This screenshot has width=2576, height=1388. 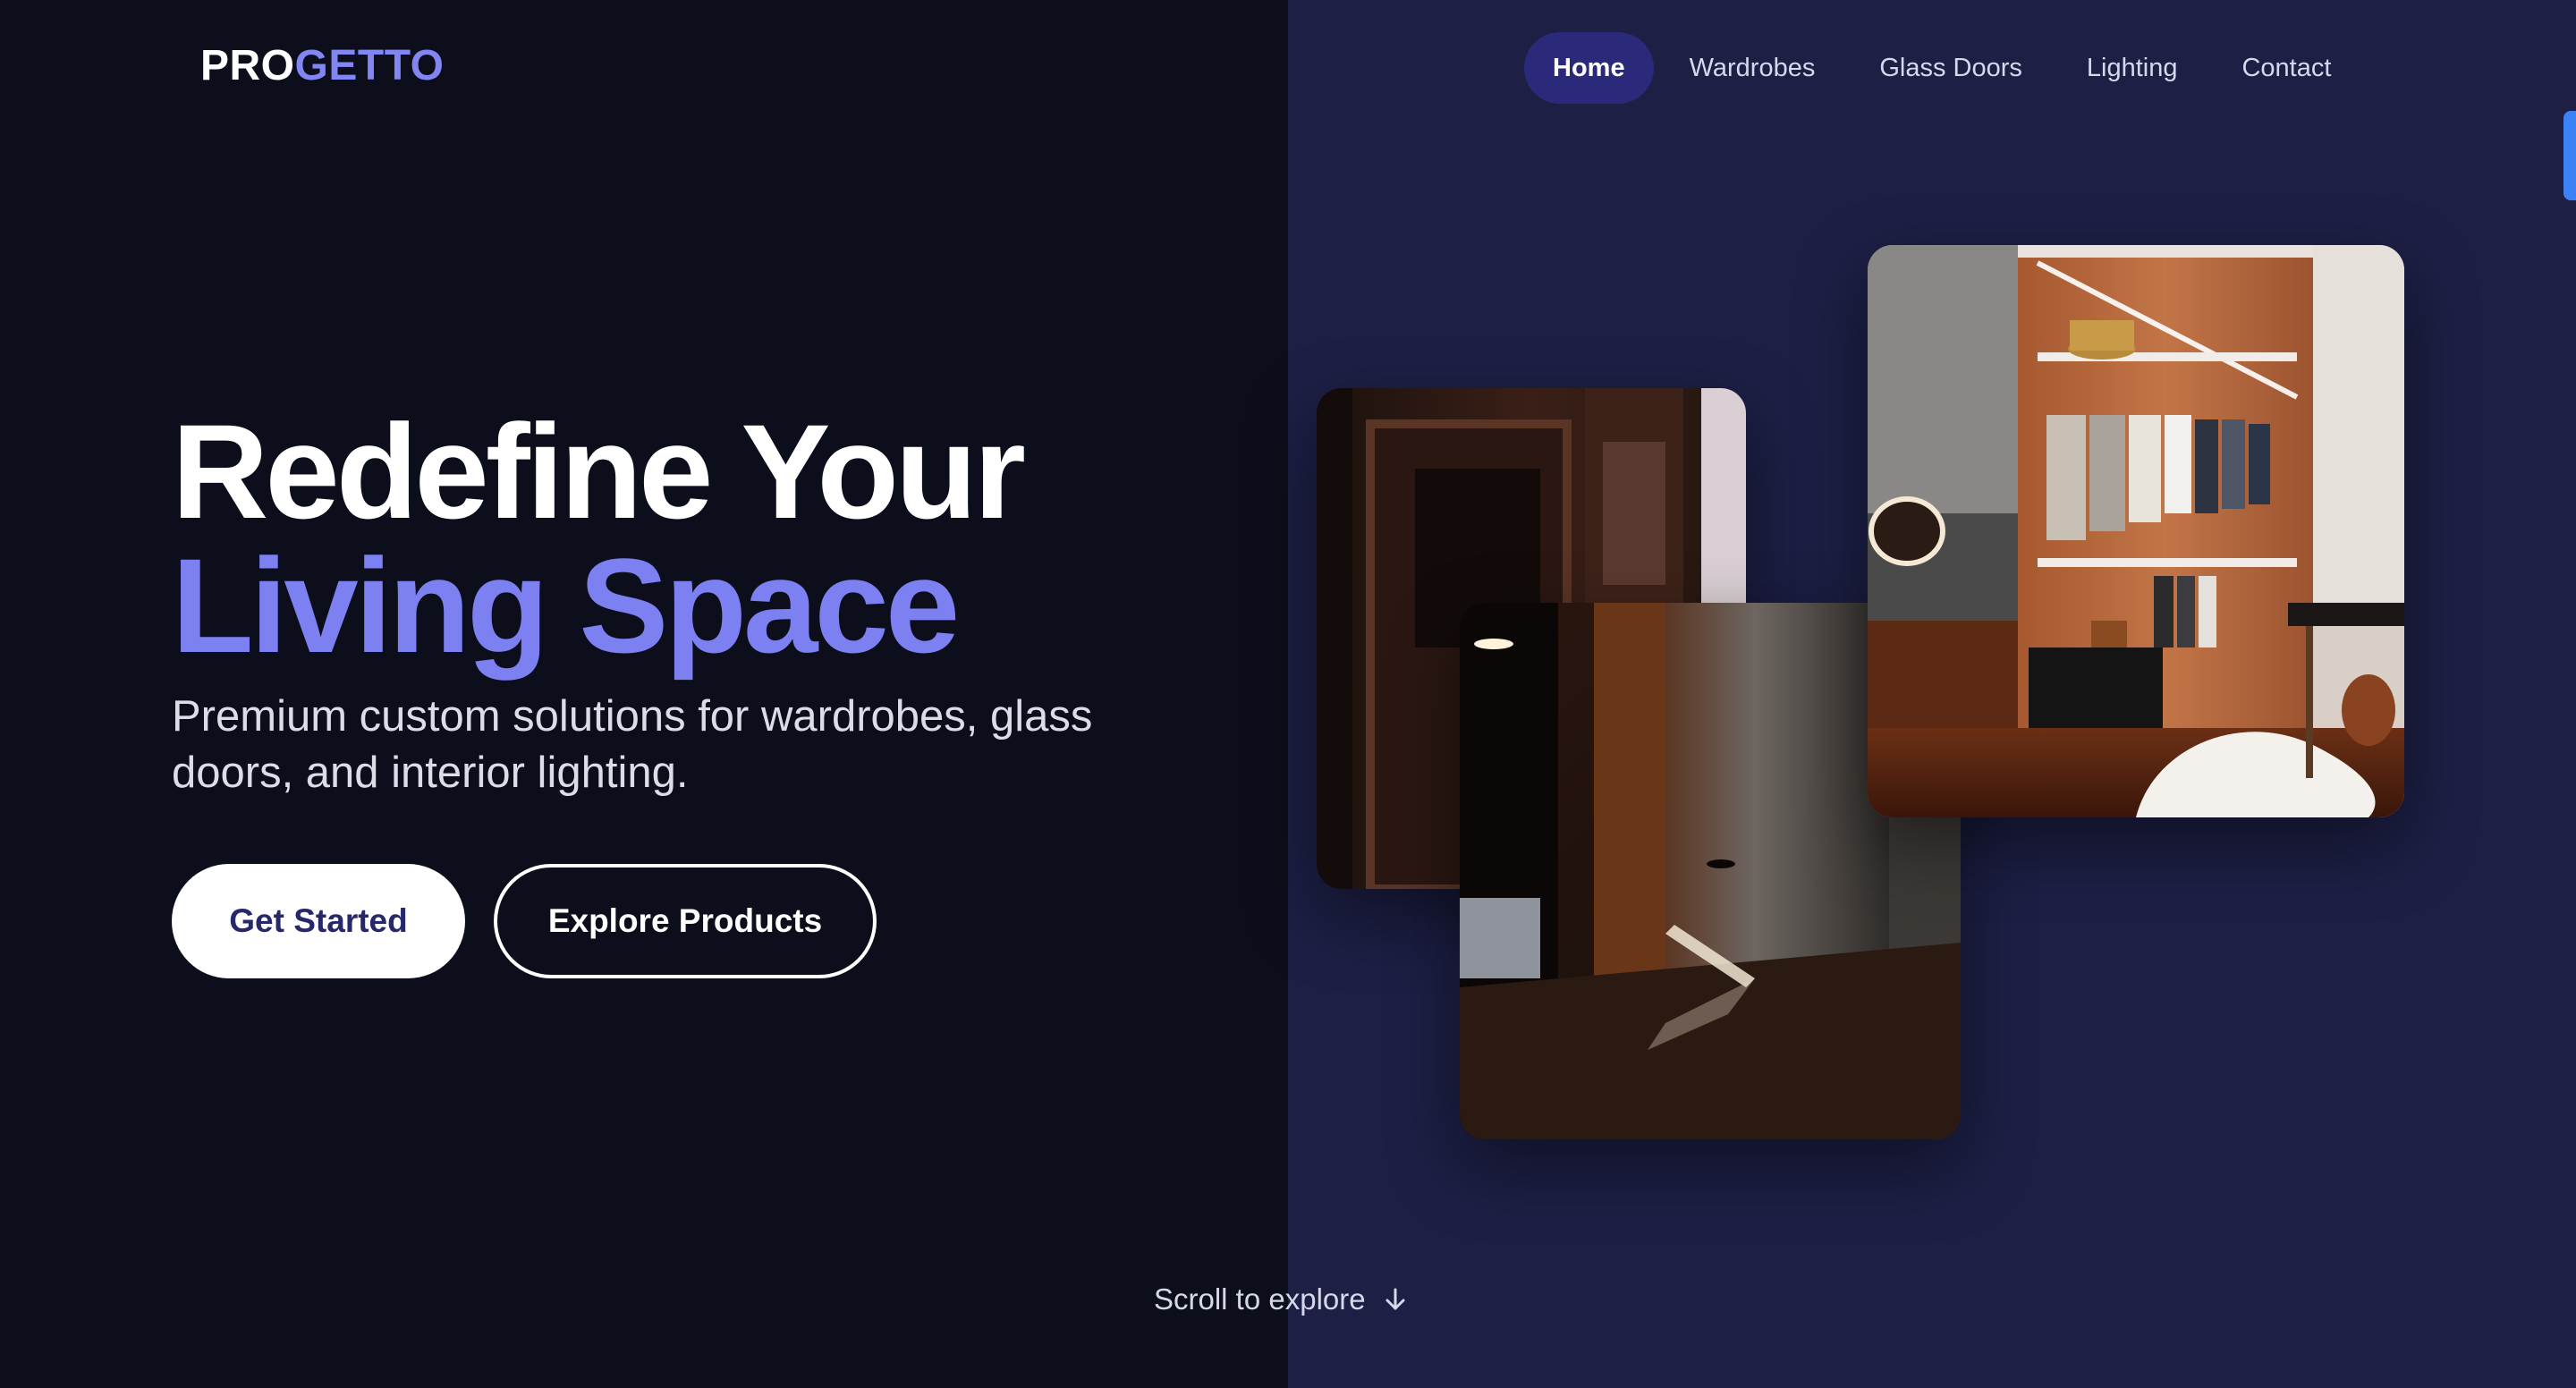 I want to click on site-logo: PROGETTO, so click(x=322, y=66).